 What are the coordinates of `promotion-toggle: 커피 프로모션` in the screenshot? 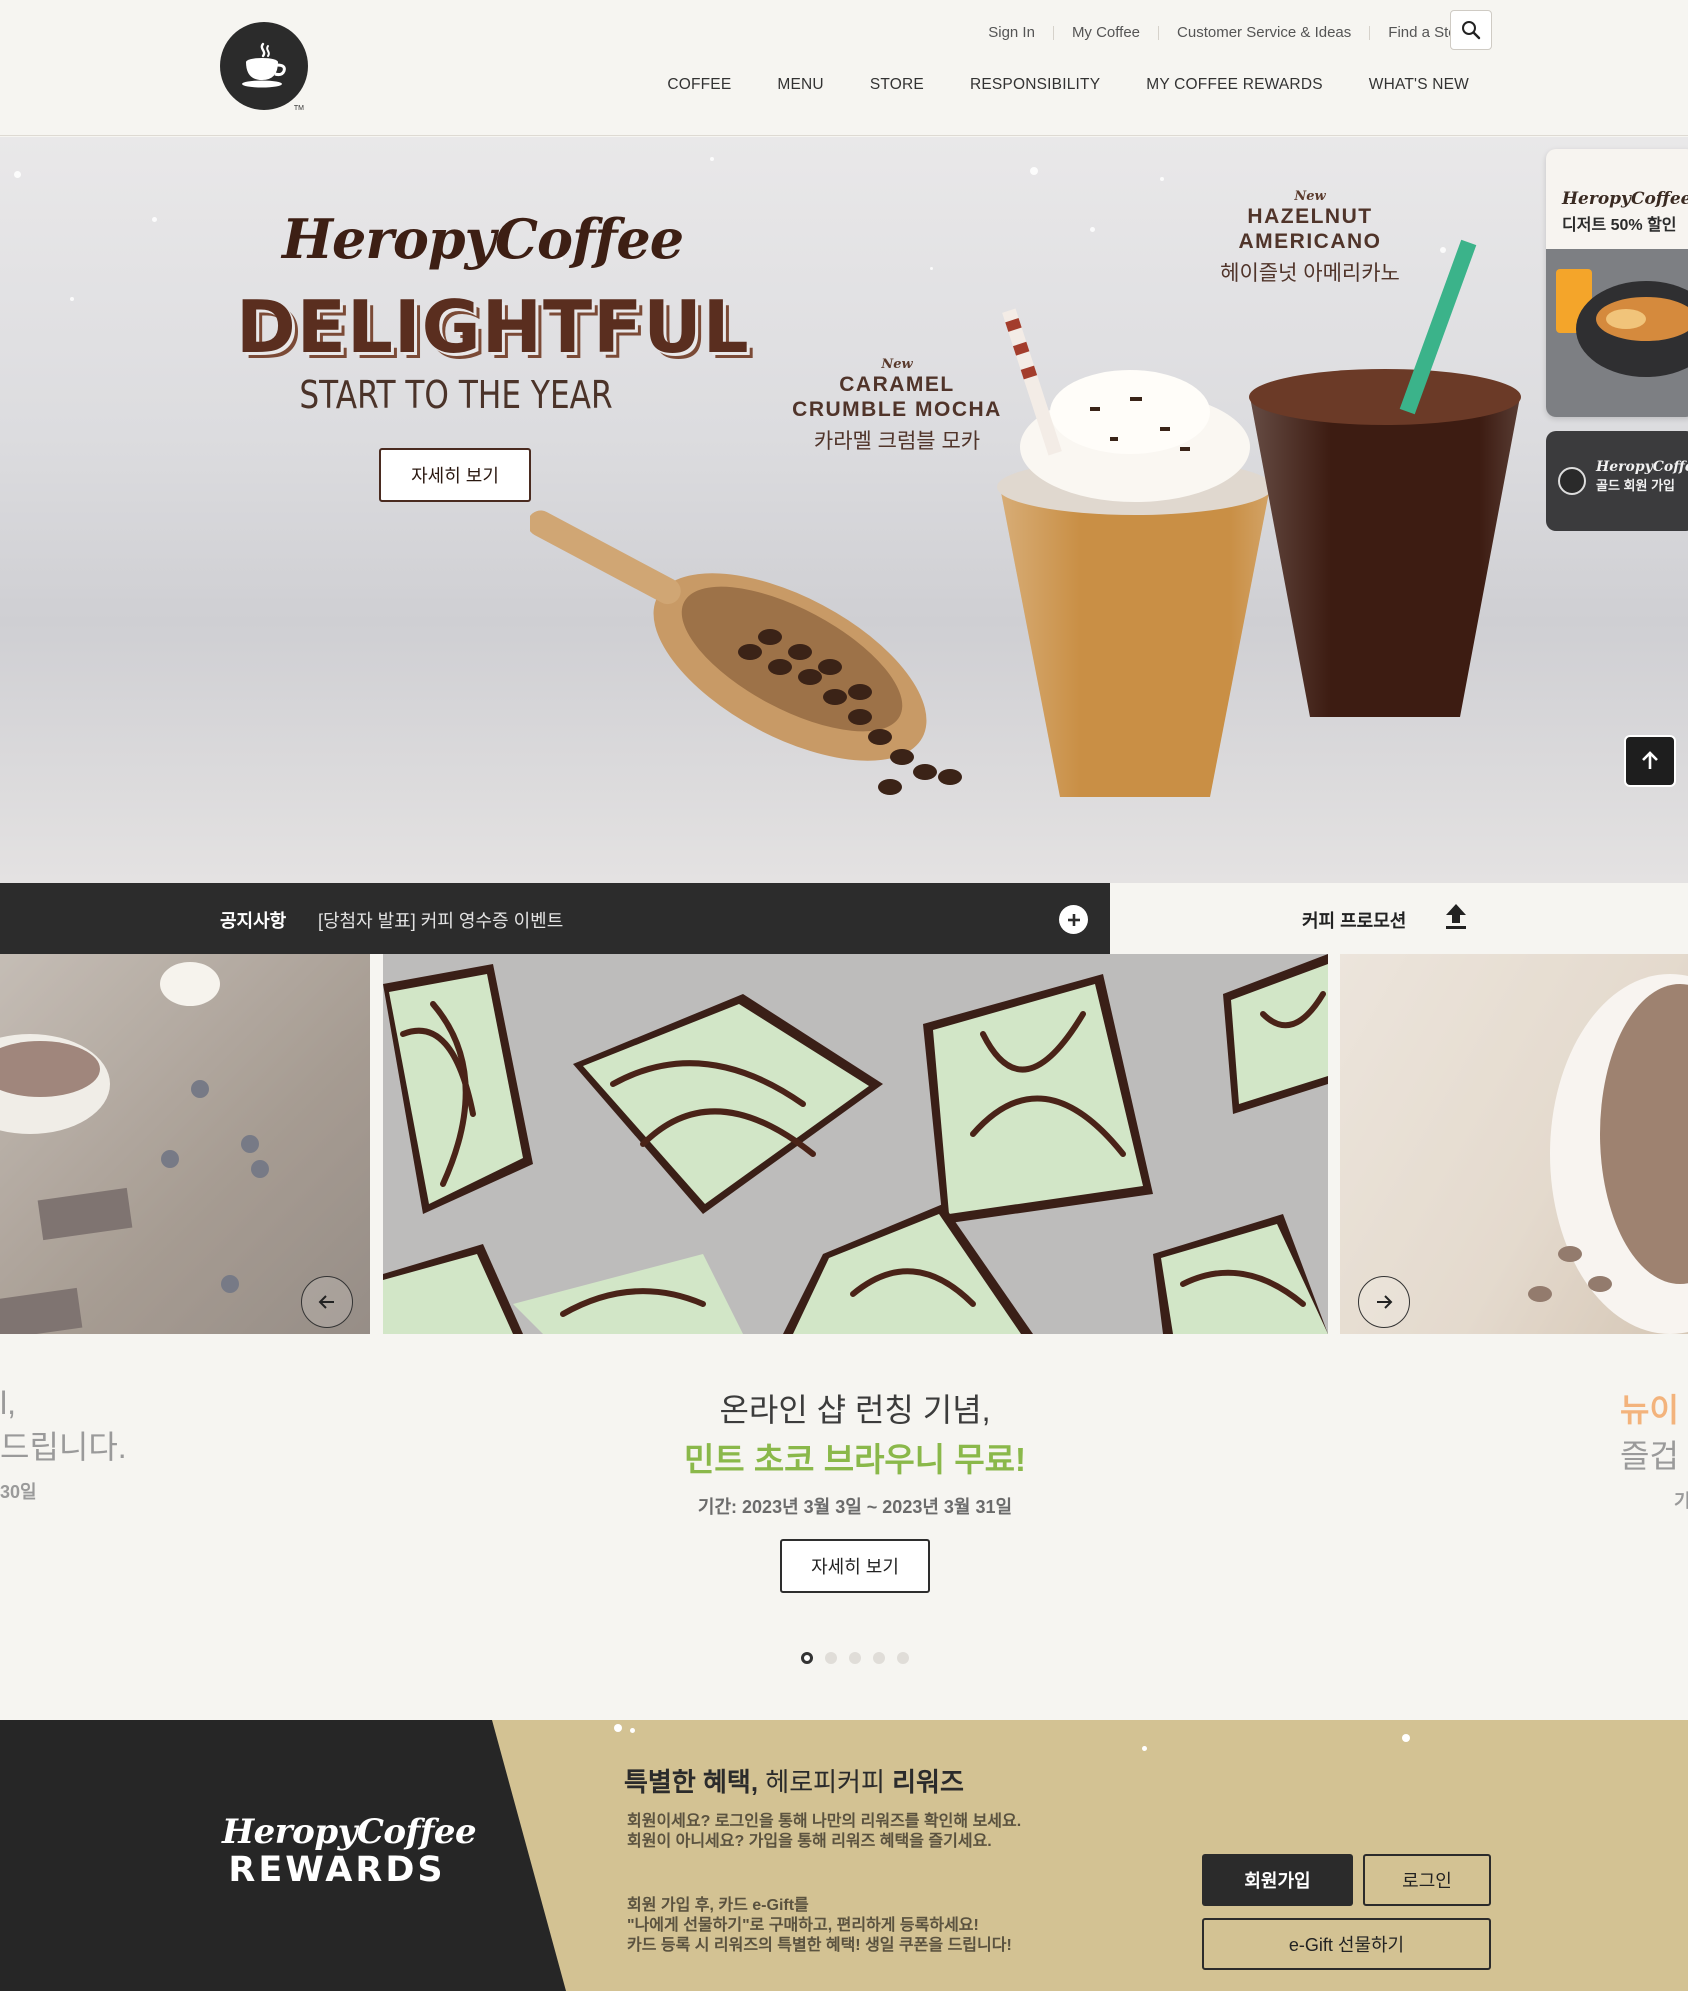 It's located at (1399, 918).